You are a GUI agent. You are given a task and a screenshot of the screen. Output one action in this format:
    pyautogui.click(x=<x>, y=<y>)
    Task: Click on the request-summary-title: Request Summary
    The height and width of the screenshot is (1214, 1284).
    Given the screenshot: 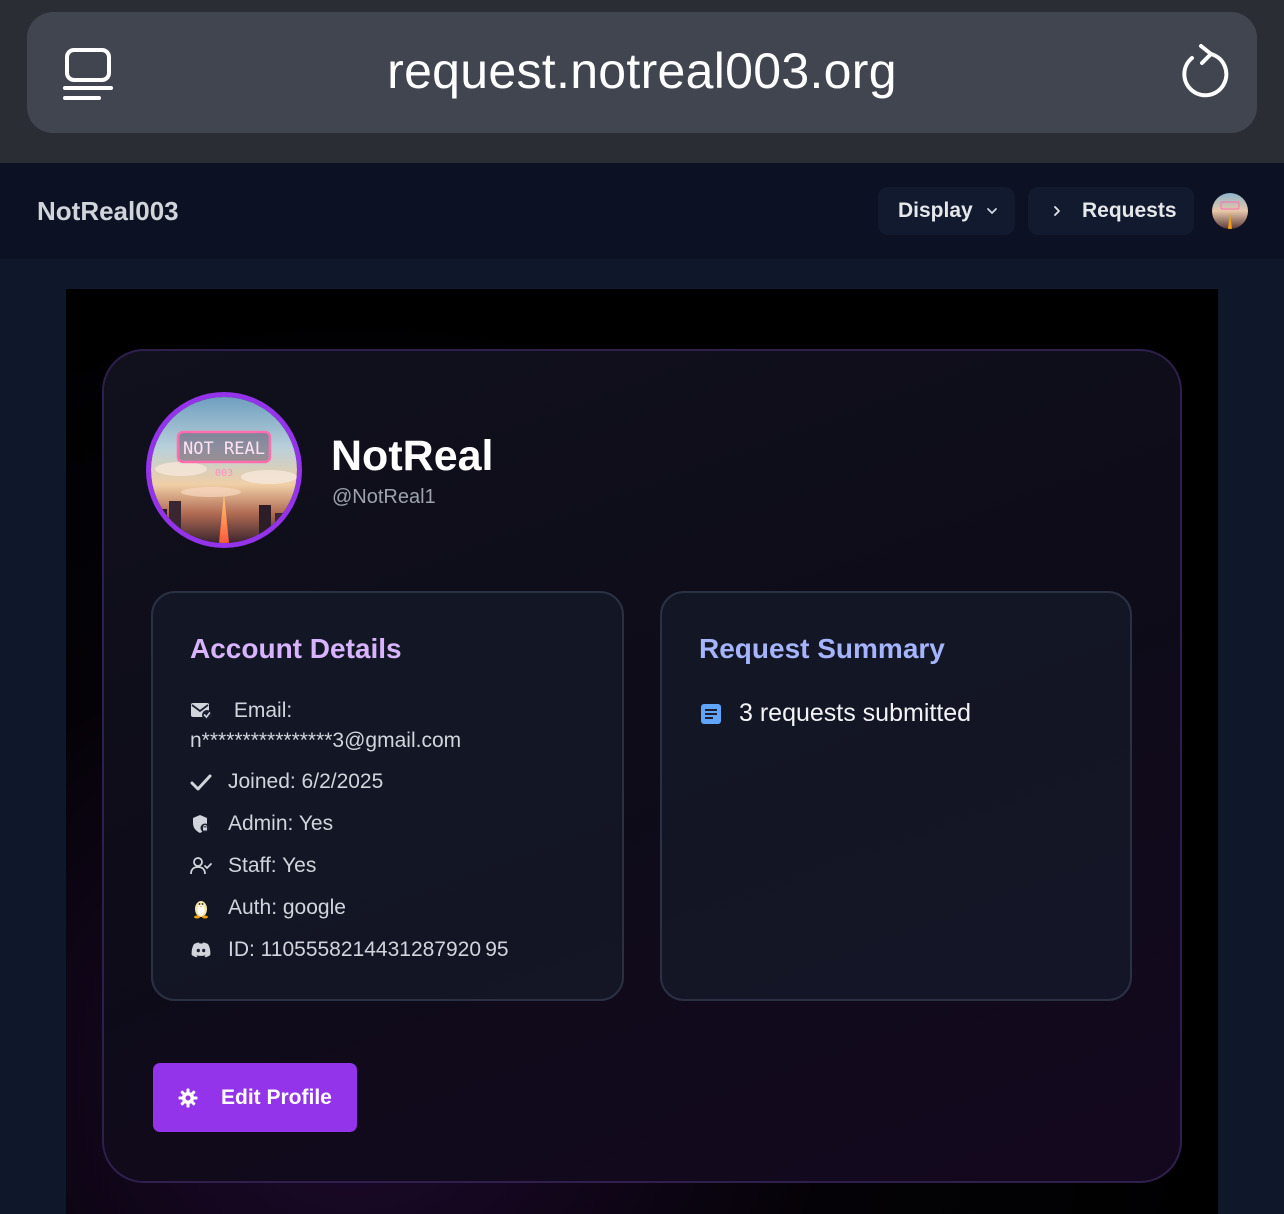 What is the action you would take?
    pyautogui.click(x=822, y=648)
    